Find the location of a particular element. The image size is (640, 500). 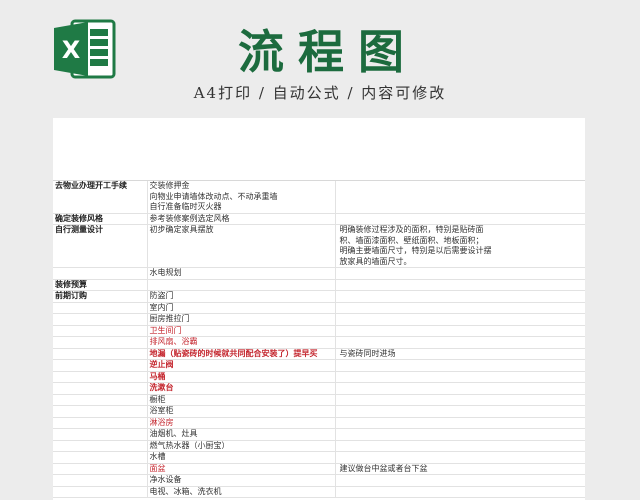

cell-task: 面盆 is located at coordinates (241, 469).